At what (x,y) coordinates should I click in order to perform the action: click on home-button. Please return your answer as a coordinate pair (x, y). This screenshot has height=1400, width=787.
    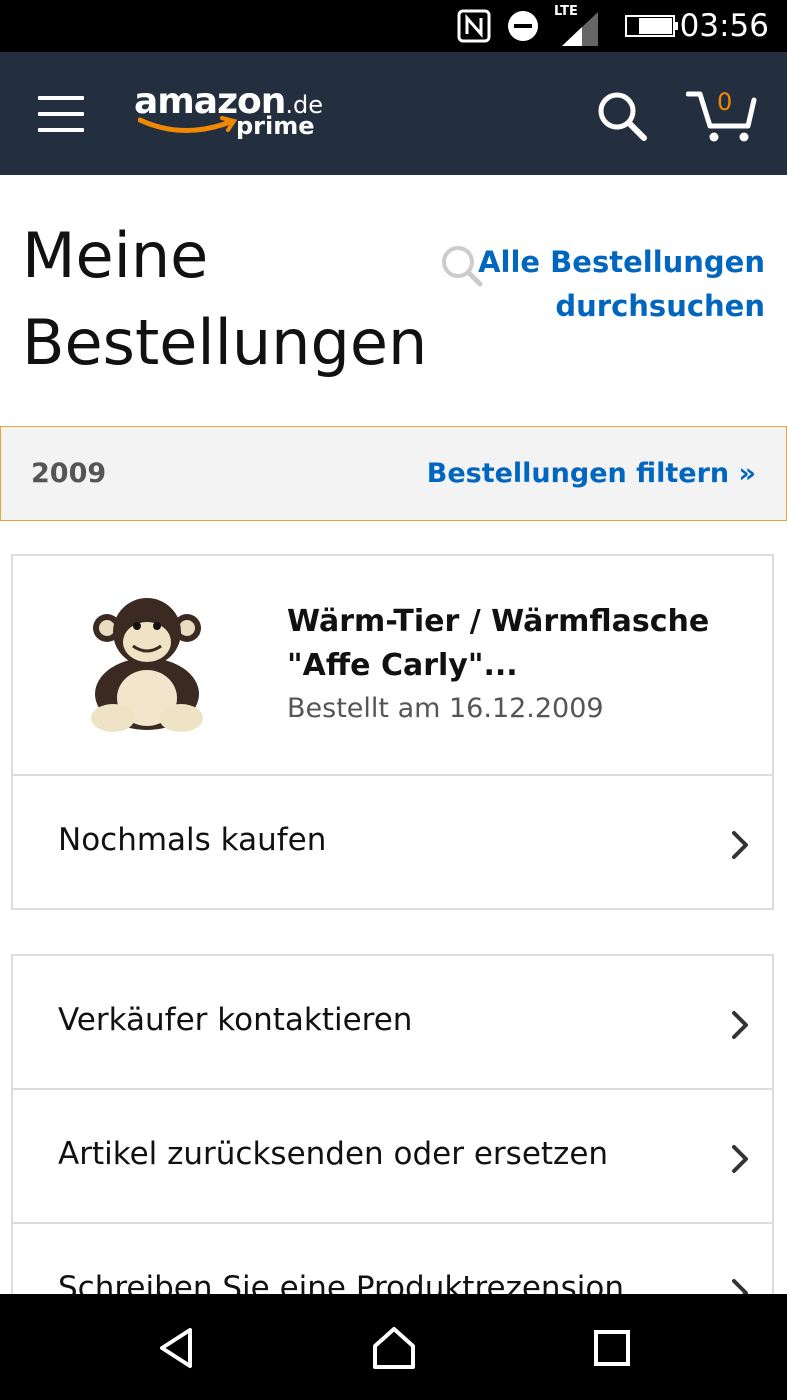
    Looking at the image, I should click on (394, 1348).